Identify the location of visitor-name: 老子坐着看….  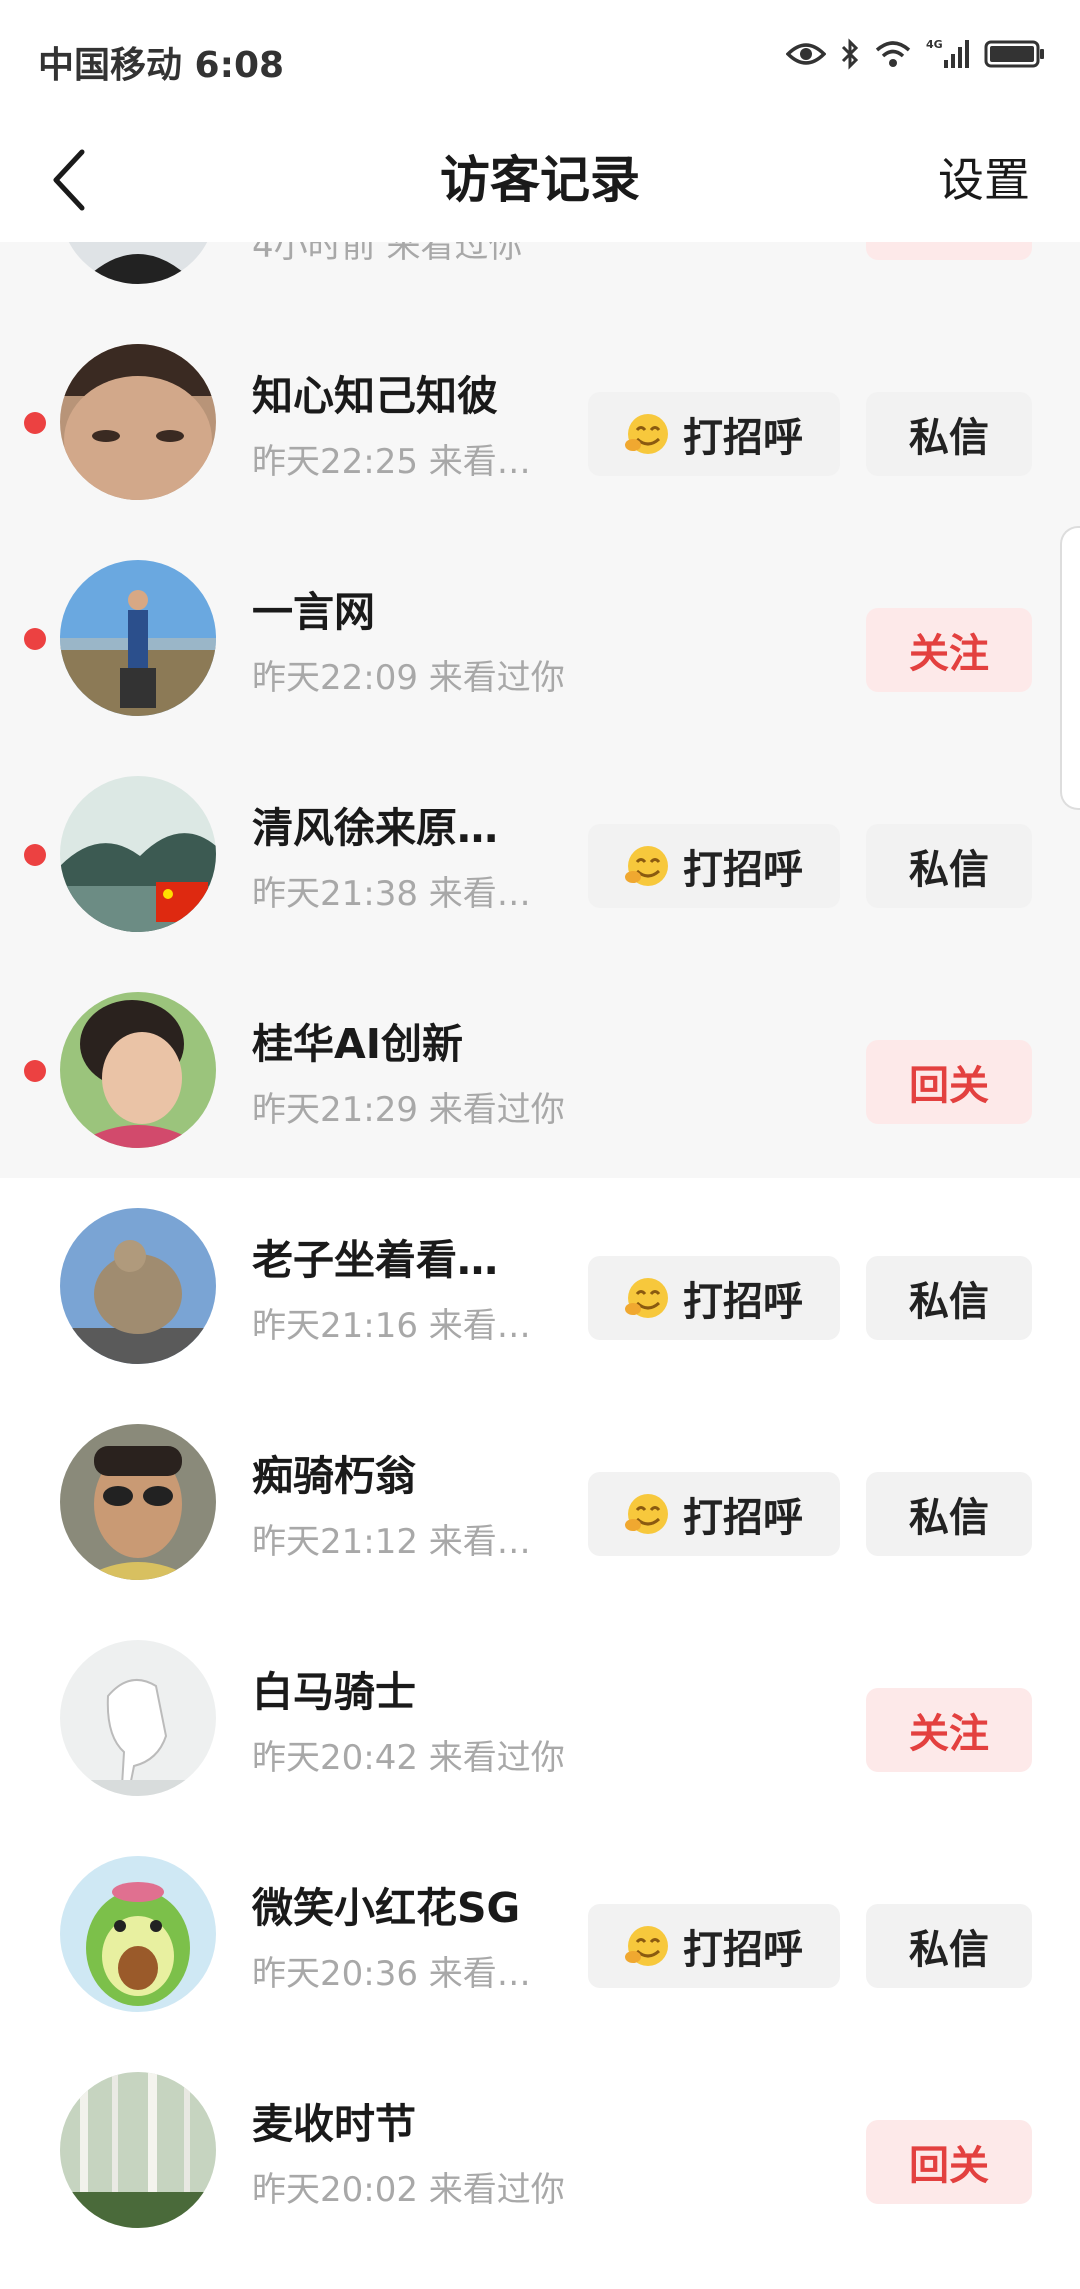
(375, 1256).